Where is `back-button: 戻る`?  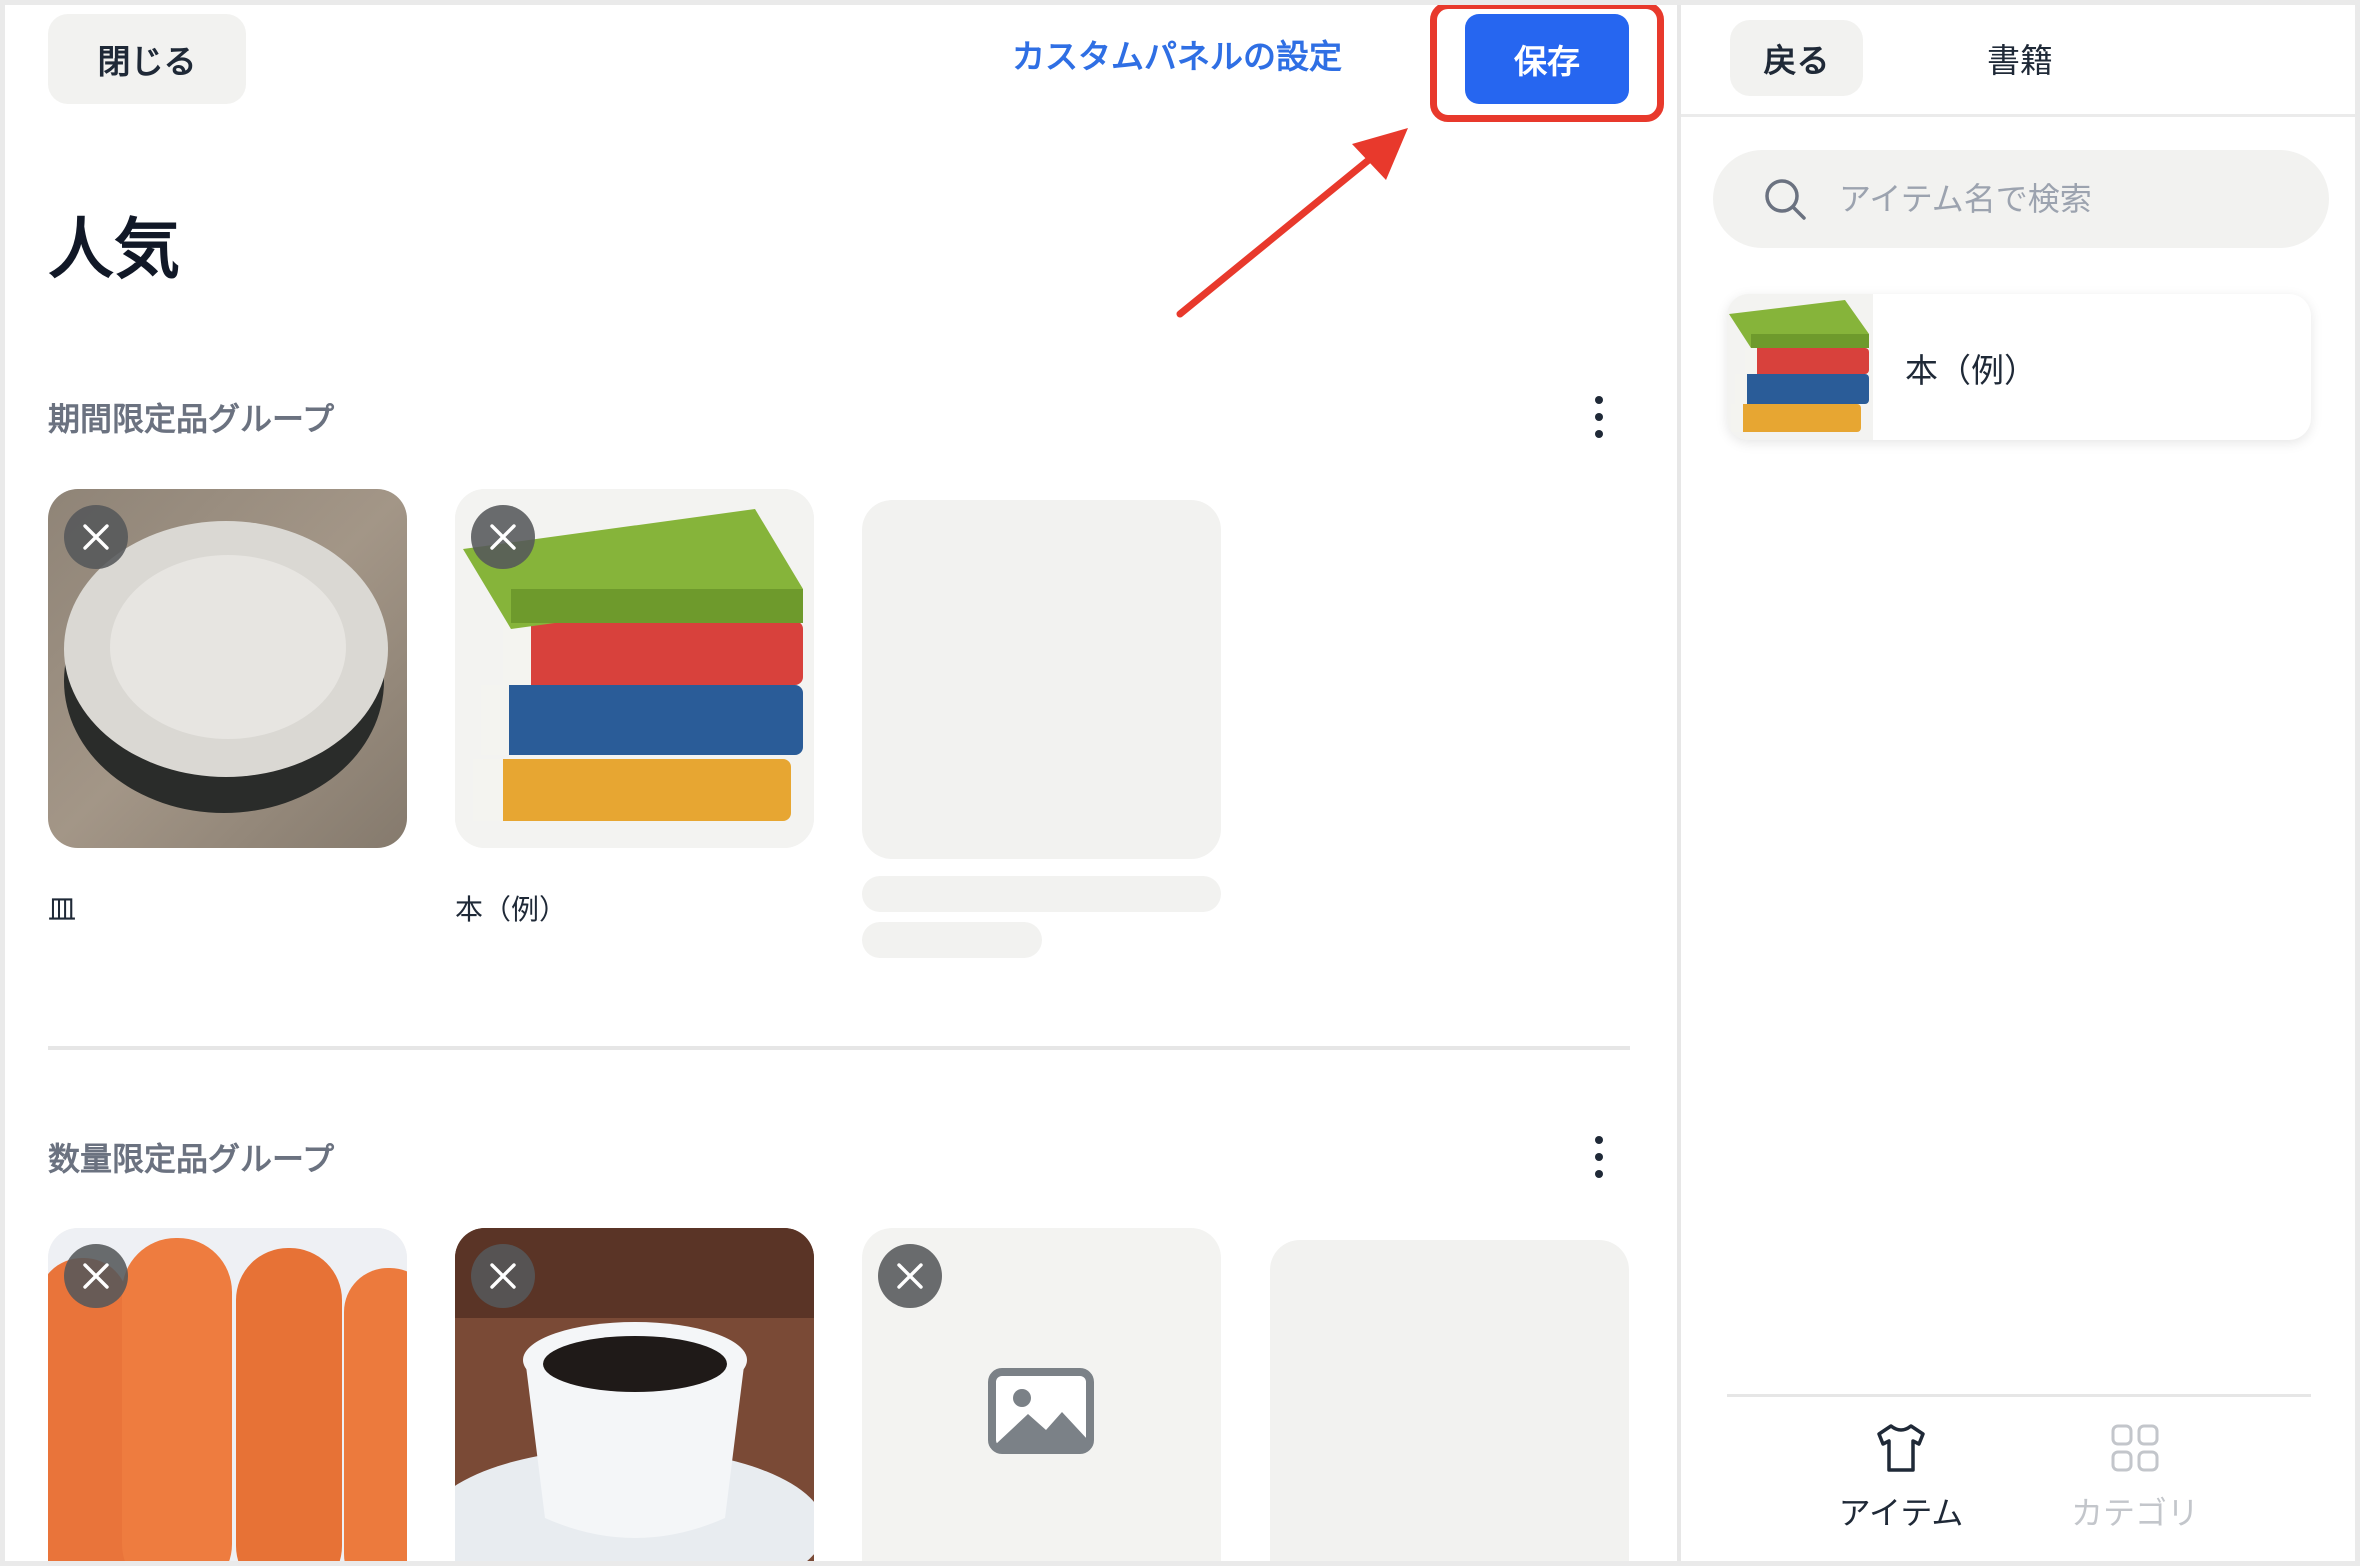 back-button: 戻る is located at coordinates (1796, 58).